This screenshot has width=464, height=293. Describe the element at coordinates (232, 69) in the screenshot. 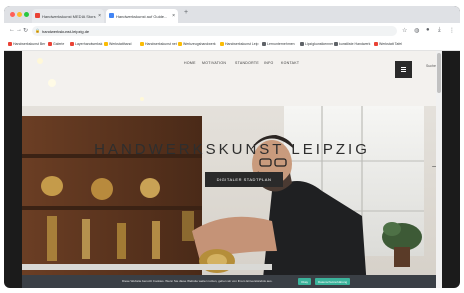

I see `site-navigation: Suche HOME MOTIVATION STANDORTE INFO KONTAKT` at that location.